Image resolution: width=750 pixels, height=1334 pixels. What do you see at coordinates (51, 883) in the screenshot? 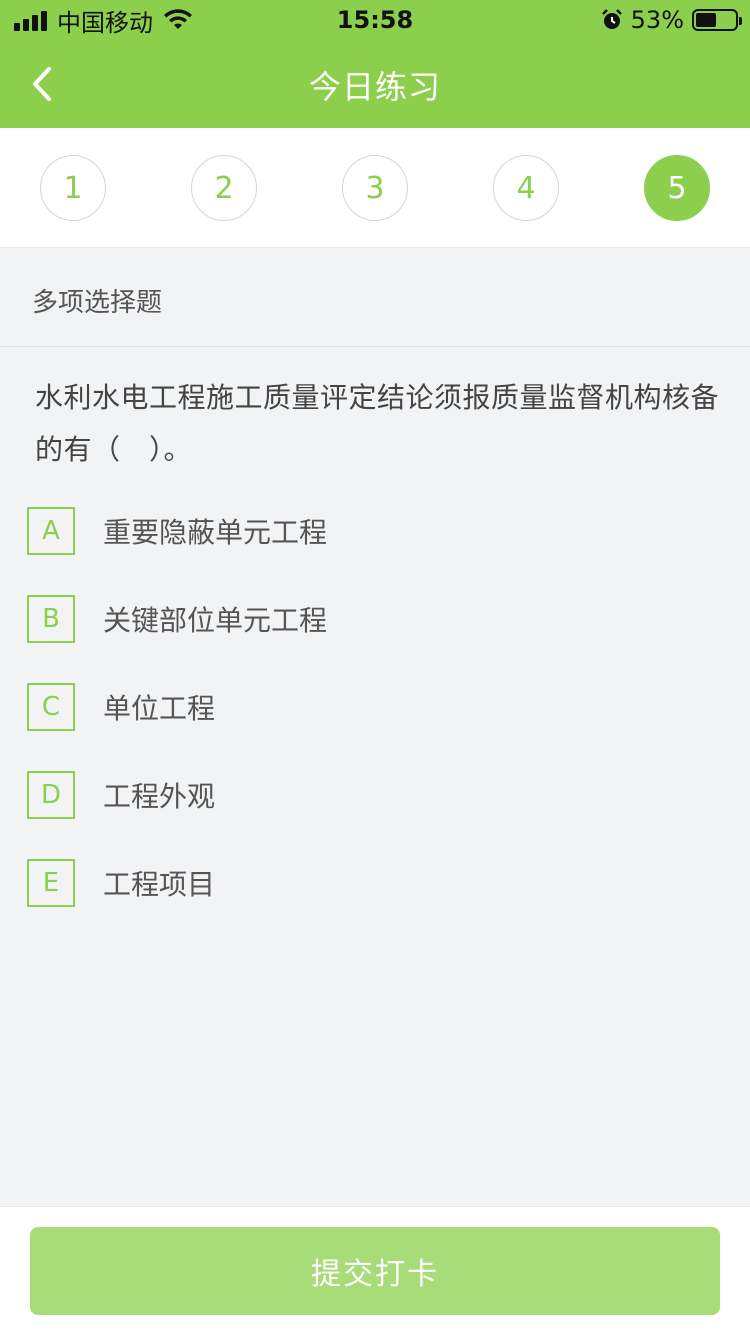
I see `option-letter: E` at bounding box center [51, 883].